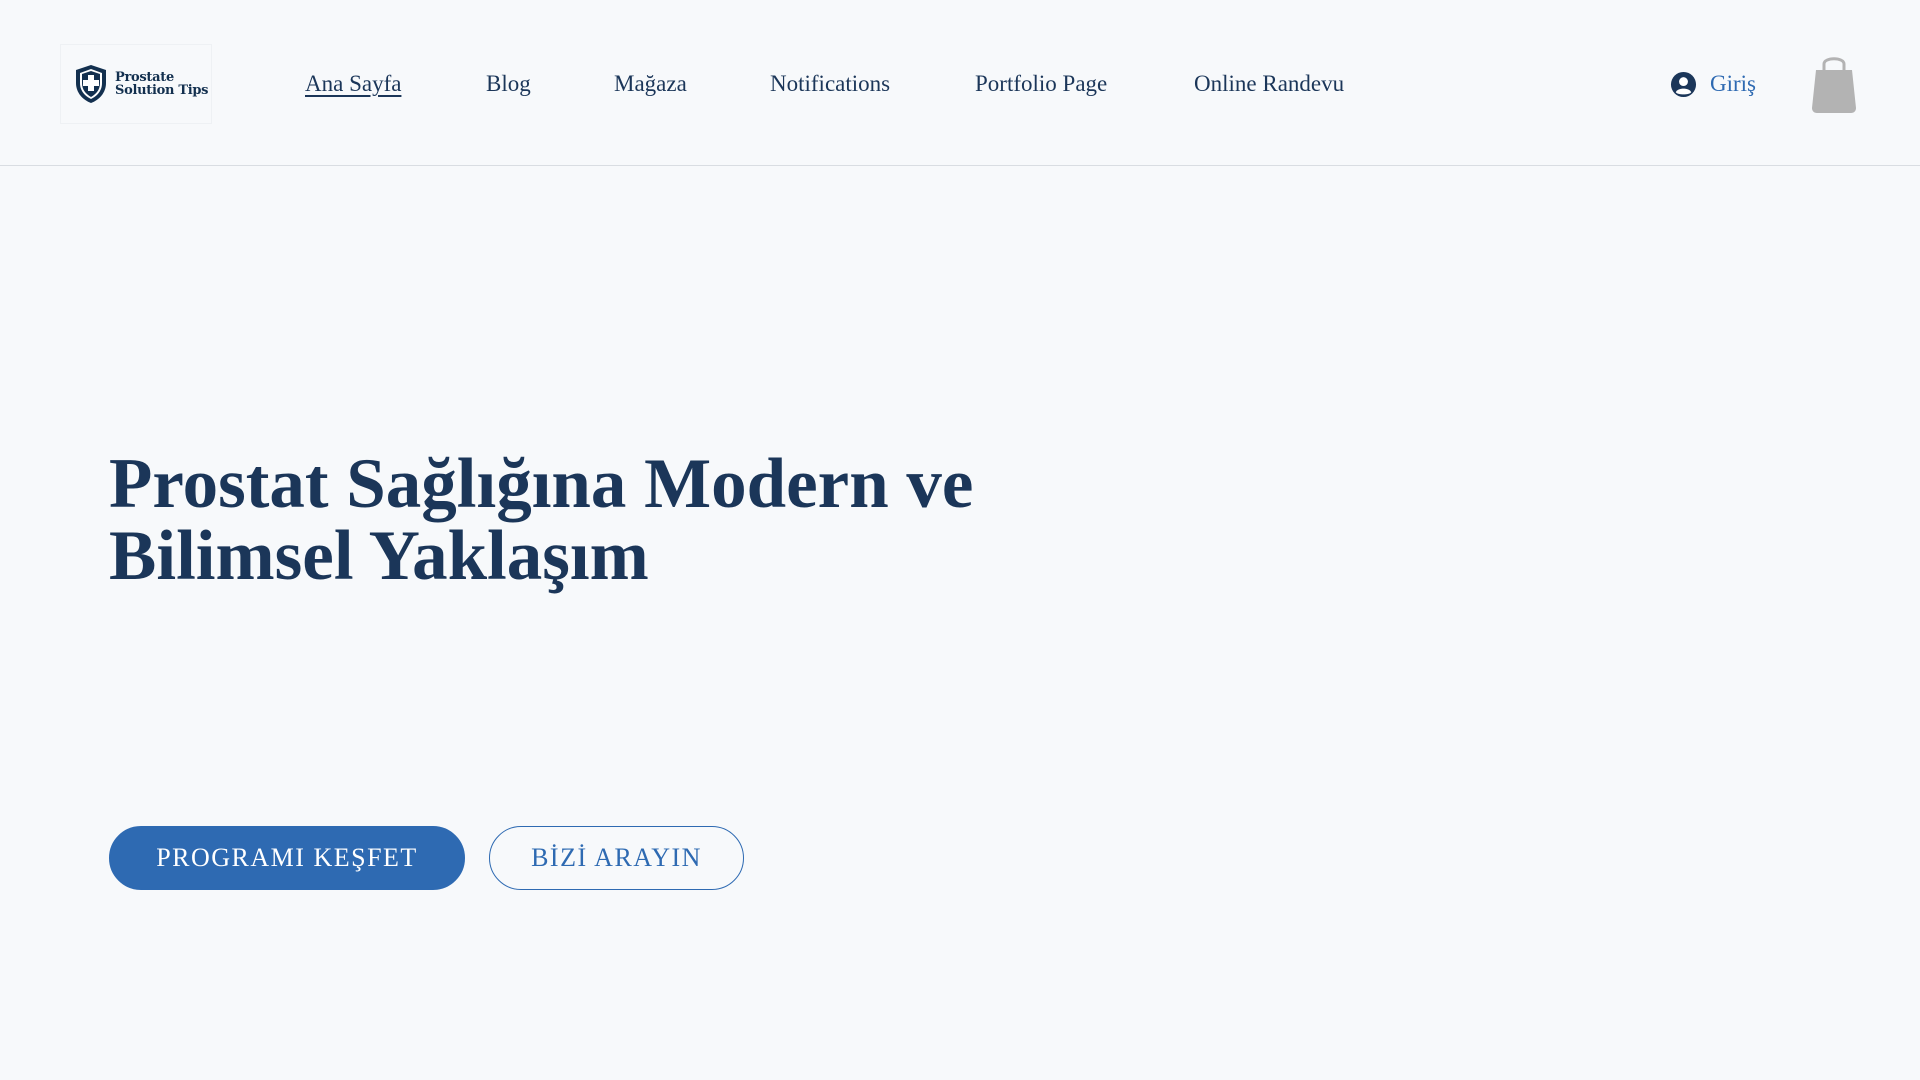 This screenshot has height=1080, width=1920. Describe the element at coordinates (541, 484) in the screenshot. I see `hero-title-line-1: Prostat Sağlığına Modern ve` at that location.